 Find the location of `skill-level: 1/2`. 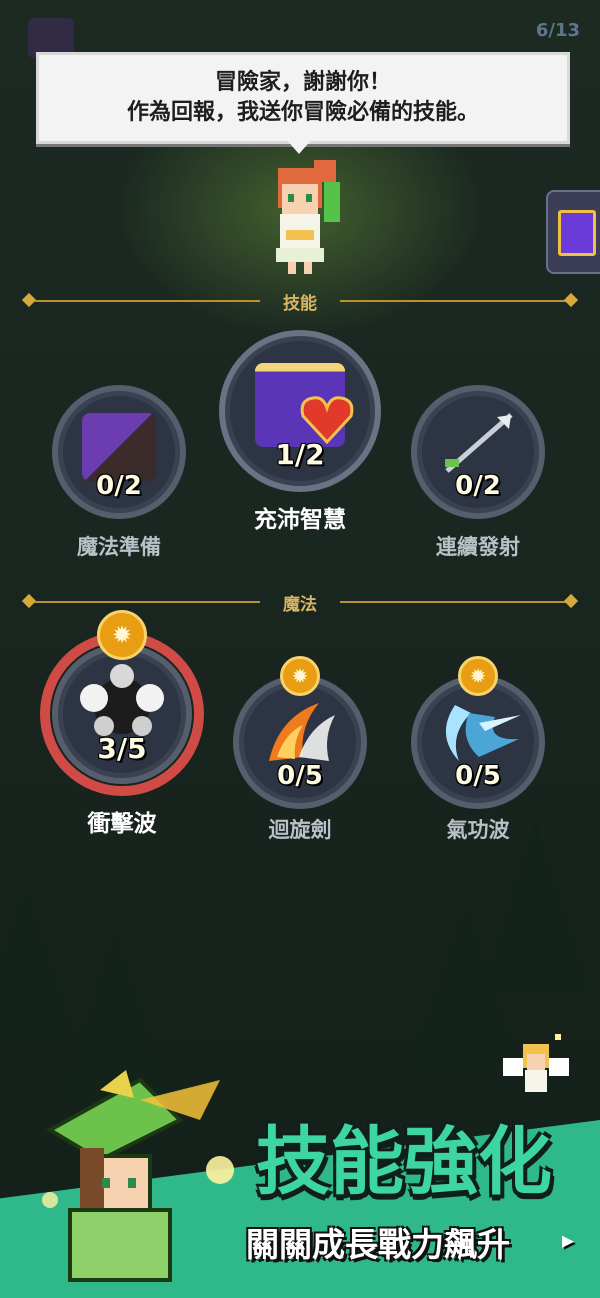

skill-level: 1/2 is located at coordinates (300, 454).